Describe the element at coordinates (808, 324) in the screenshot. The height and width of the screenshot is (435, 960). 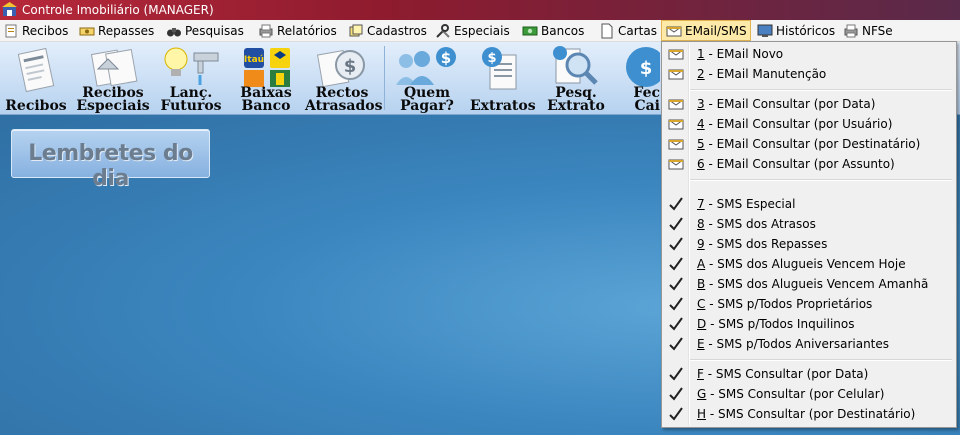
I see `menu-item-sms-inquilinos: D - SMS p/Todos Inquilinos` at that location.